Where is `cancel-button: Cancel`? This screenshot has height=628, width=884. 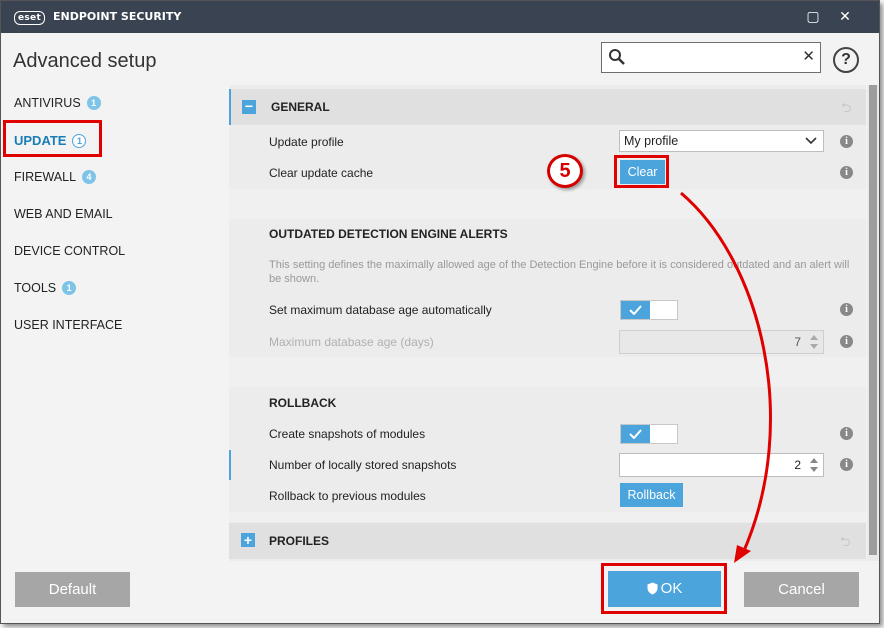 cancel-button: Cancel is located at coordinates (801, 589).